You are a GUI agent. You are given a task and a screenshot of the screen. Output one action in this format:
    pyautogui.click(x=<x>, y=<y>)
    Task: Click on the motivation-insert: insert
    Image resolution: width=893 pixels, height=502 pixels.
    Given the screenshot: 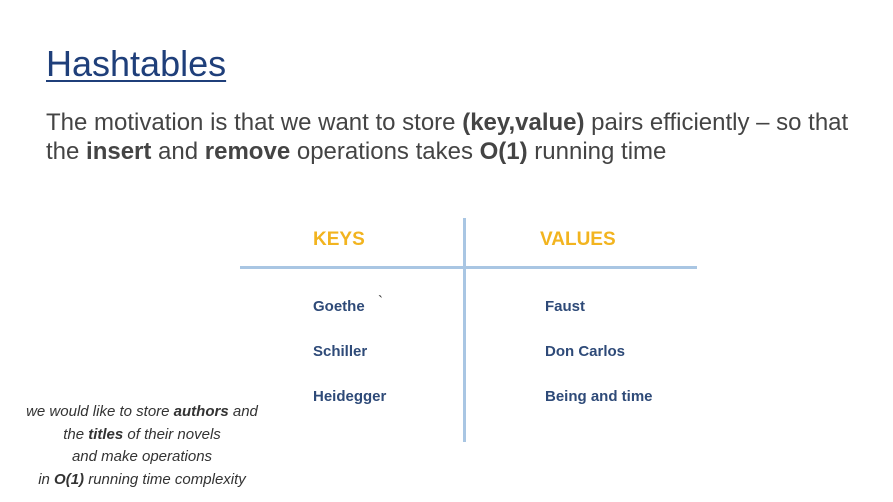 What is the action you would take?
    pyautogui.click(x=119, y=151)
    